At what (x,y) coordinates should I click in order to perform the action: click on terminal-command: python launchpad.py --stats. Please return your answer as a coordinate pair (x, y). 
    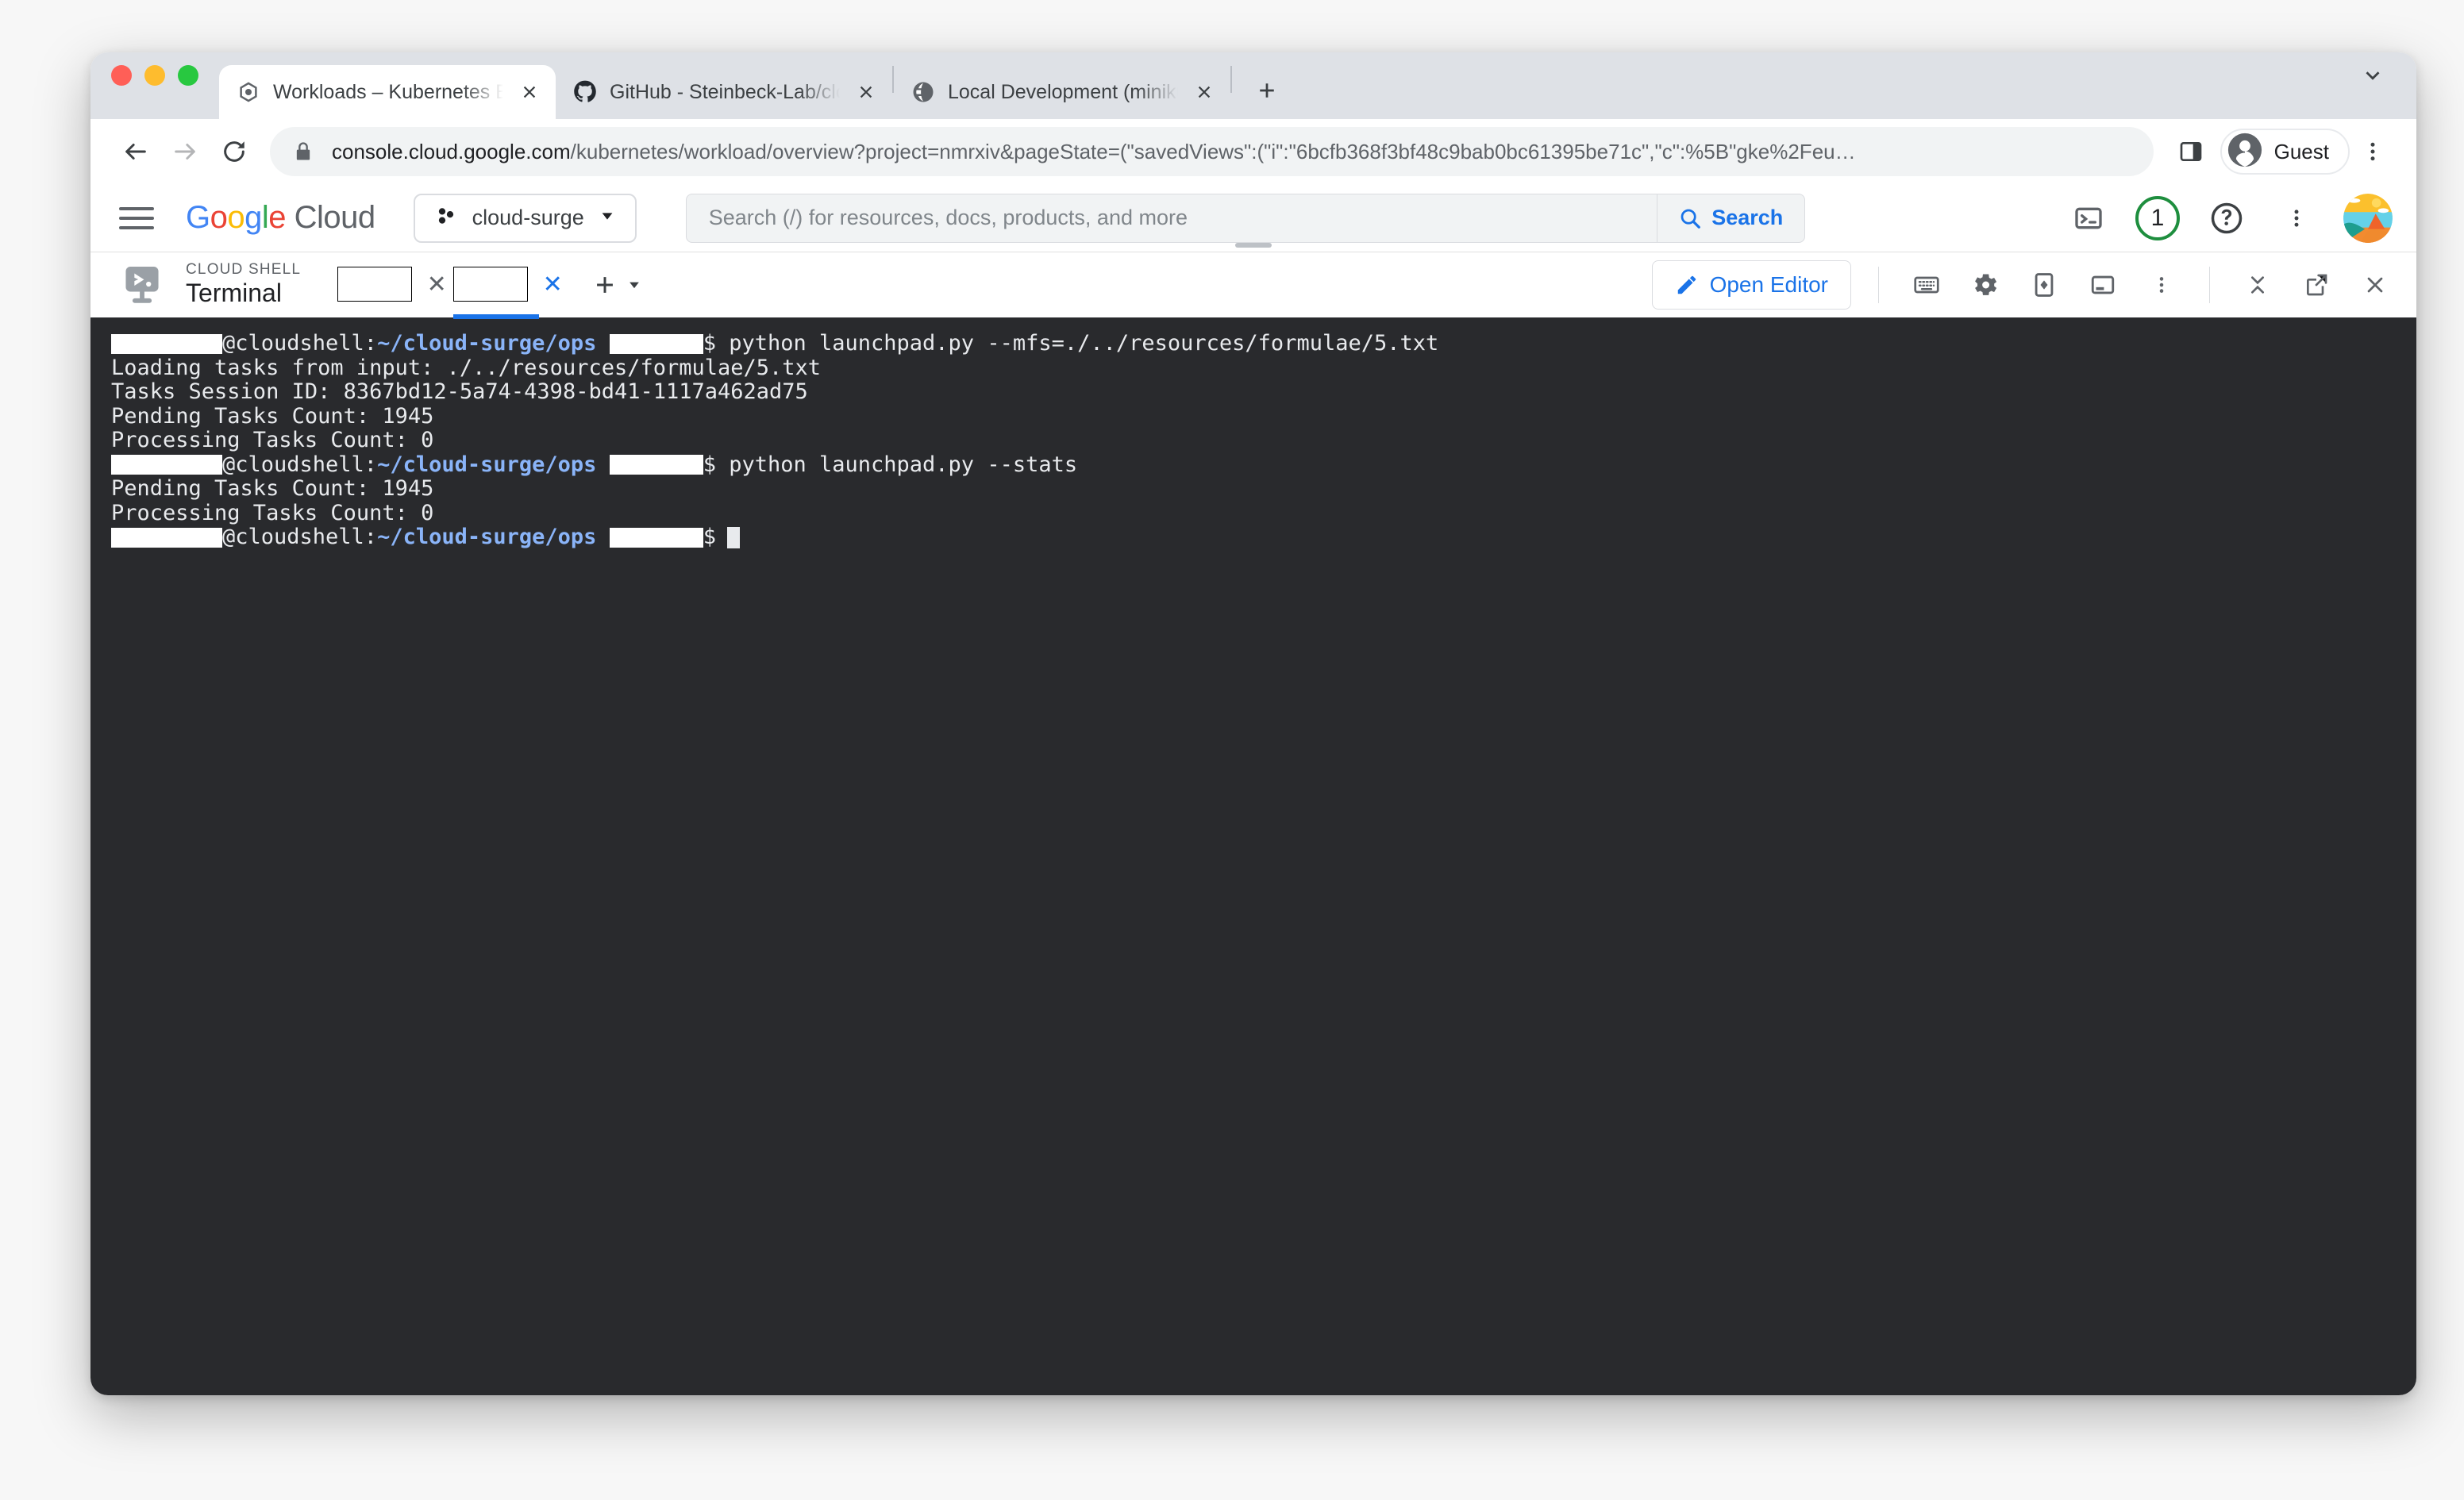
    Looking at the image, I should click on (896, 464).